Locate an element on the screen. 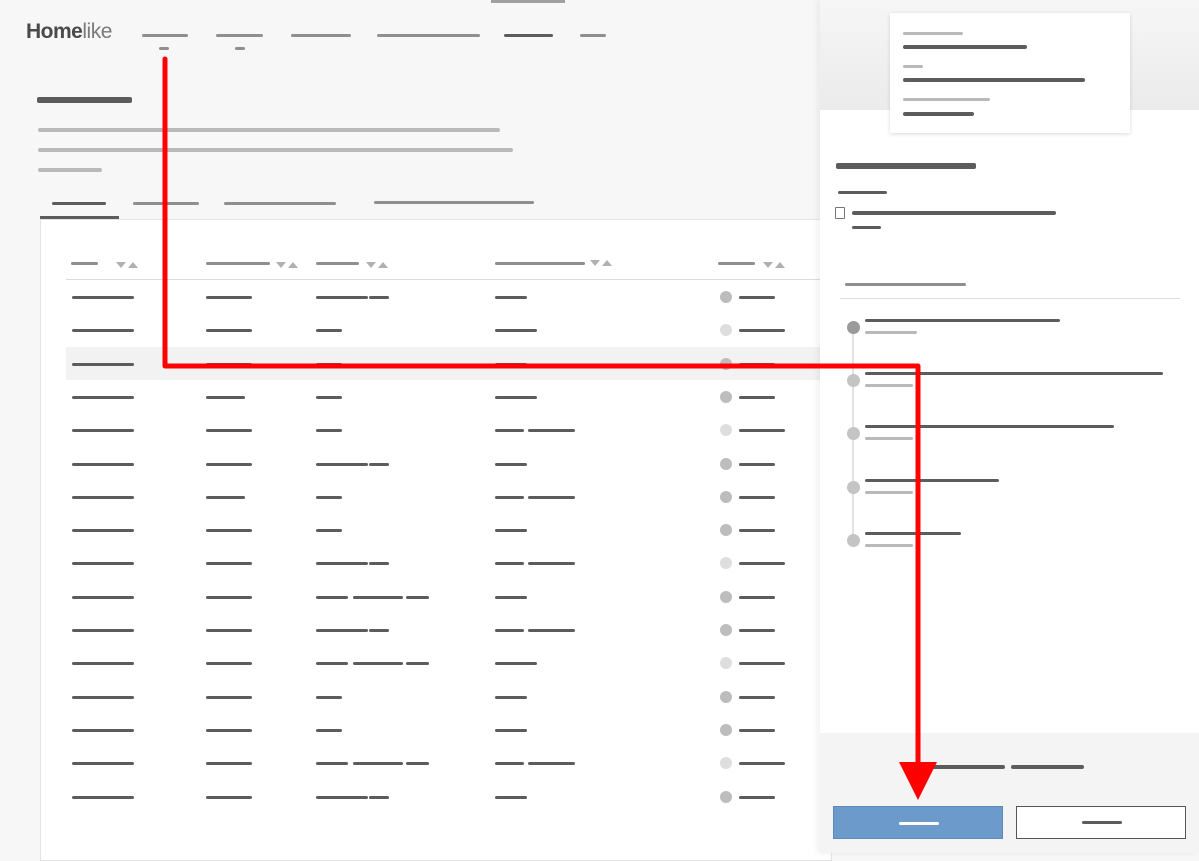 The image size is (1199, 861). cancel-button-label is located at coordinates (1102, 822).